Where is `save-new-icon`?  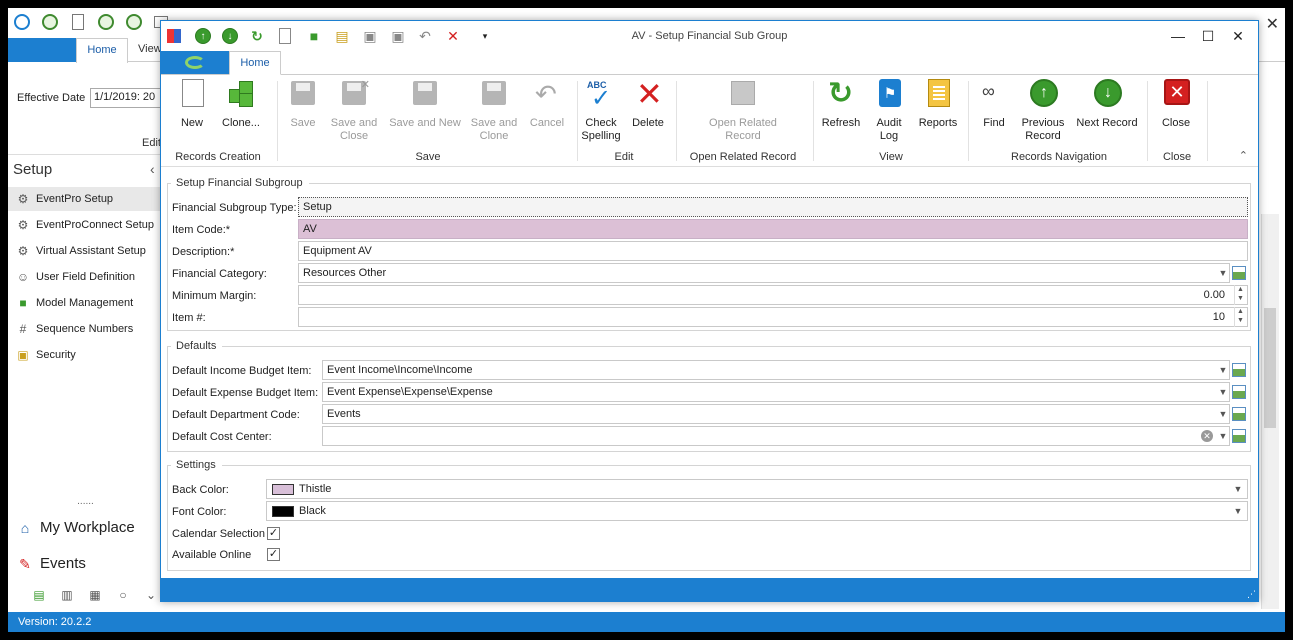
save-new-icon is located at coordinates (425, 93).